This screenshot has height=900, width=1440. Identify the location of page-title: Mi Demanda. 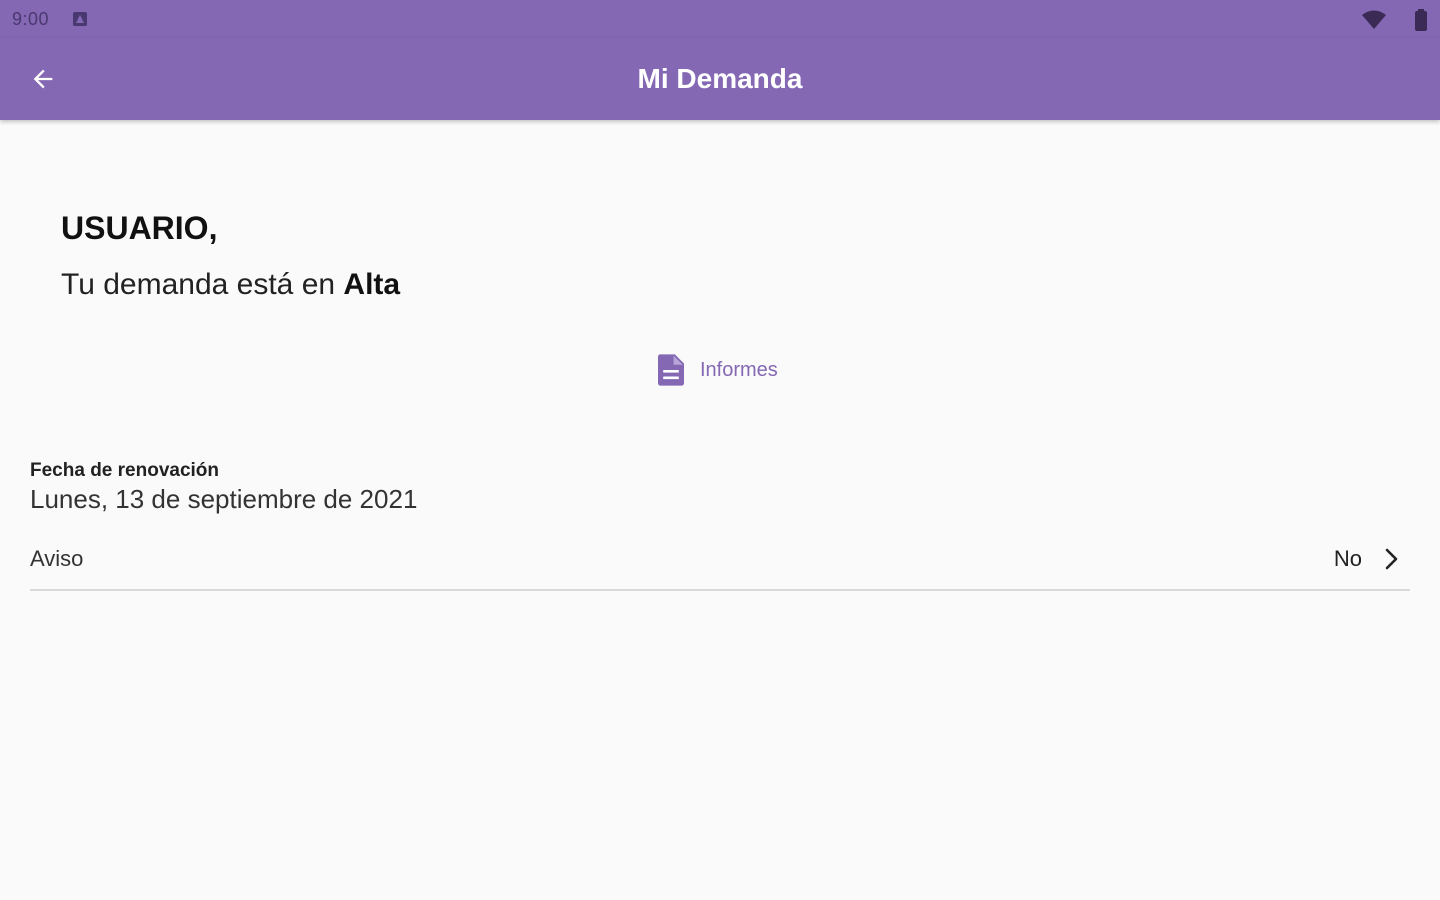
(720, 78).